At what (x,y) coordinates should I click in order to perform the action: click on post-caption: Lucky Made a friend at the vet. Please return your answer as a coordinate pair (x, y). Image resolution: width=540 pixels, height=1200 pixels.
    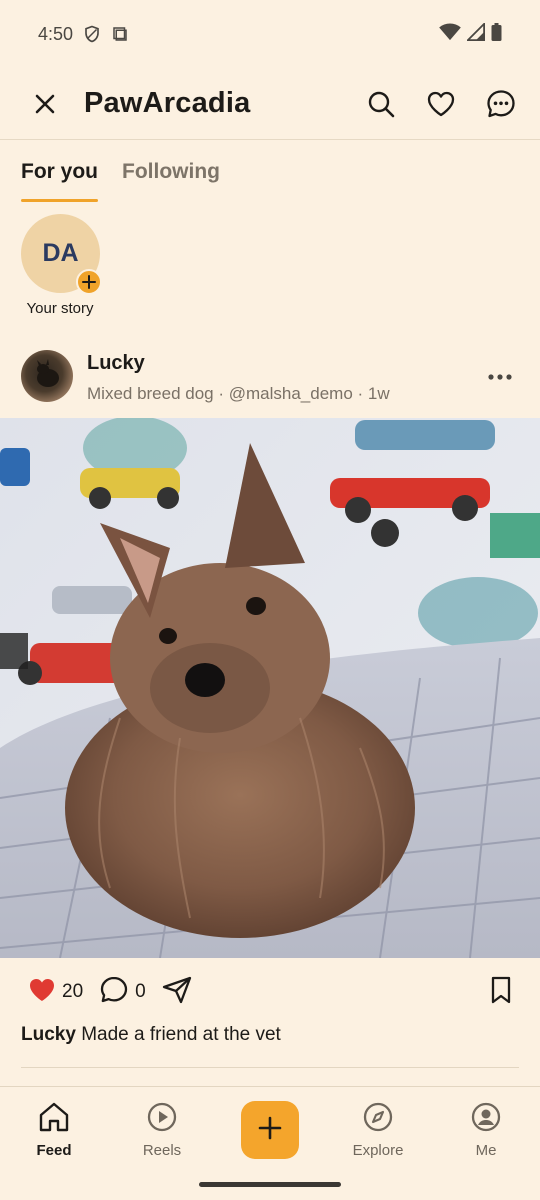
    Looking at the image, I should click on (151, 1035).